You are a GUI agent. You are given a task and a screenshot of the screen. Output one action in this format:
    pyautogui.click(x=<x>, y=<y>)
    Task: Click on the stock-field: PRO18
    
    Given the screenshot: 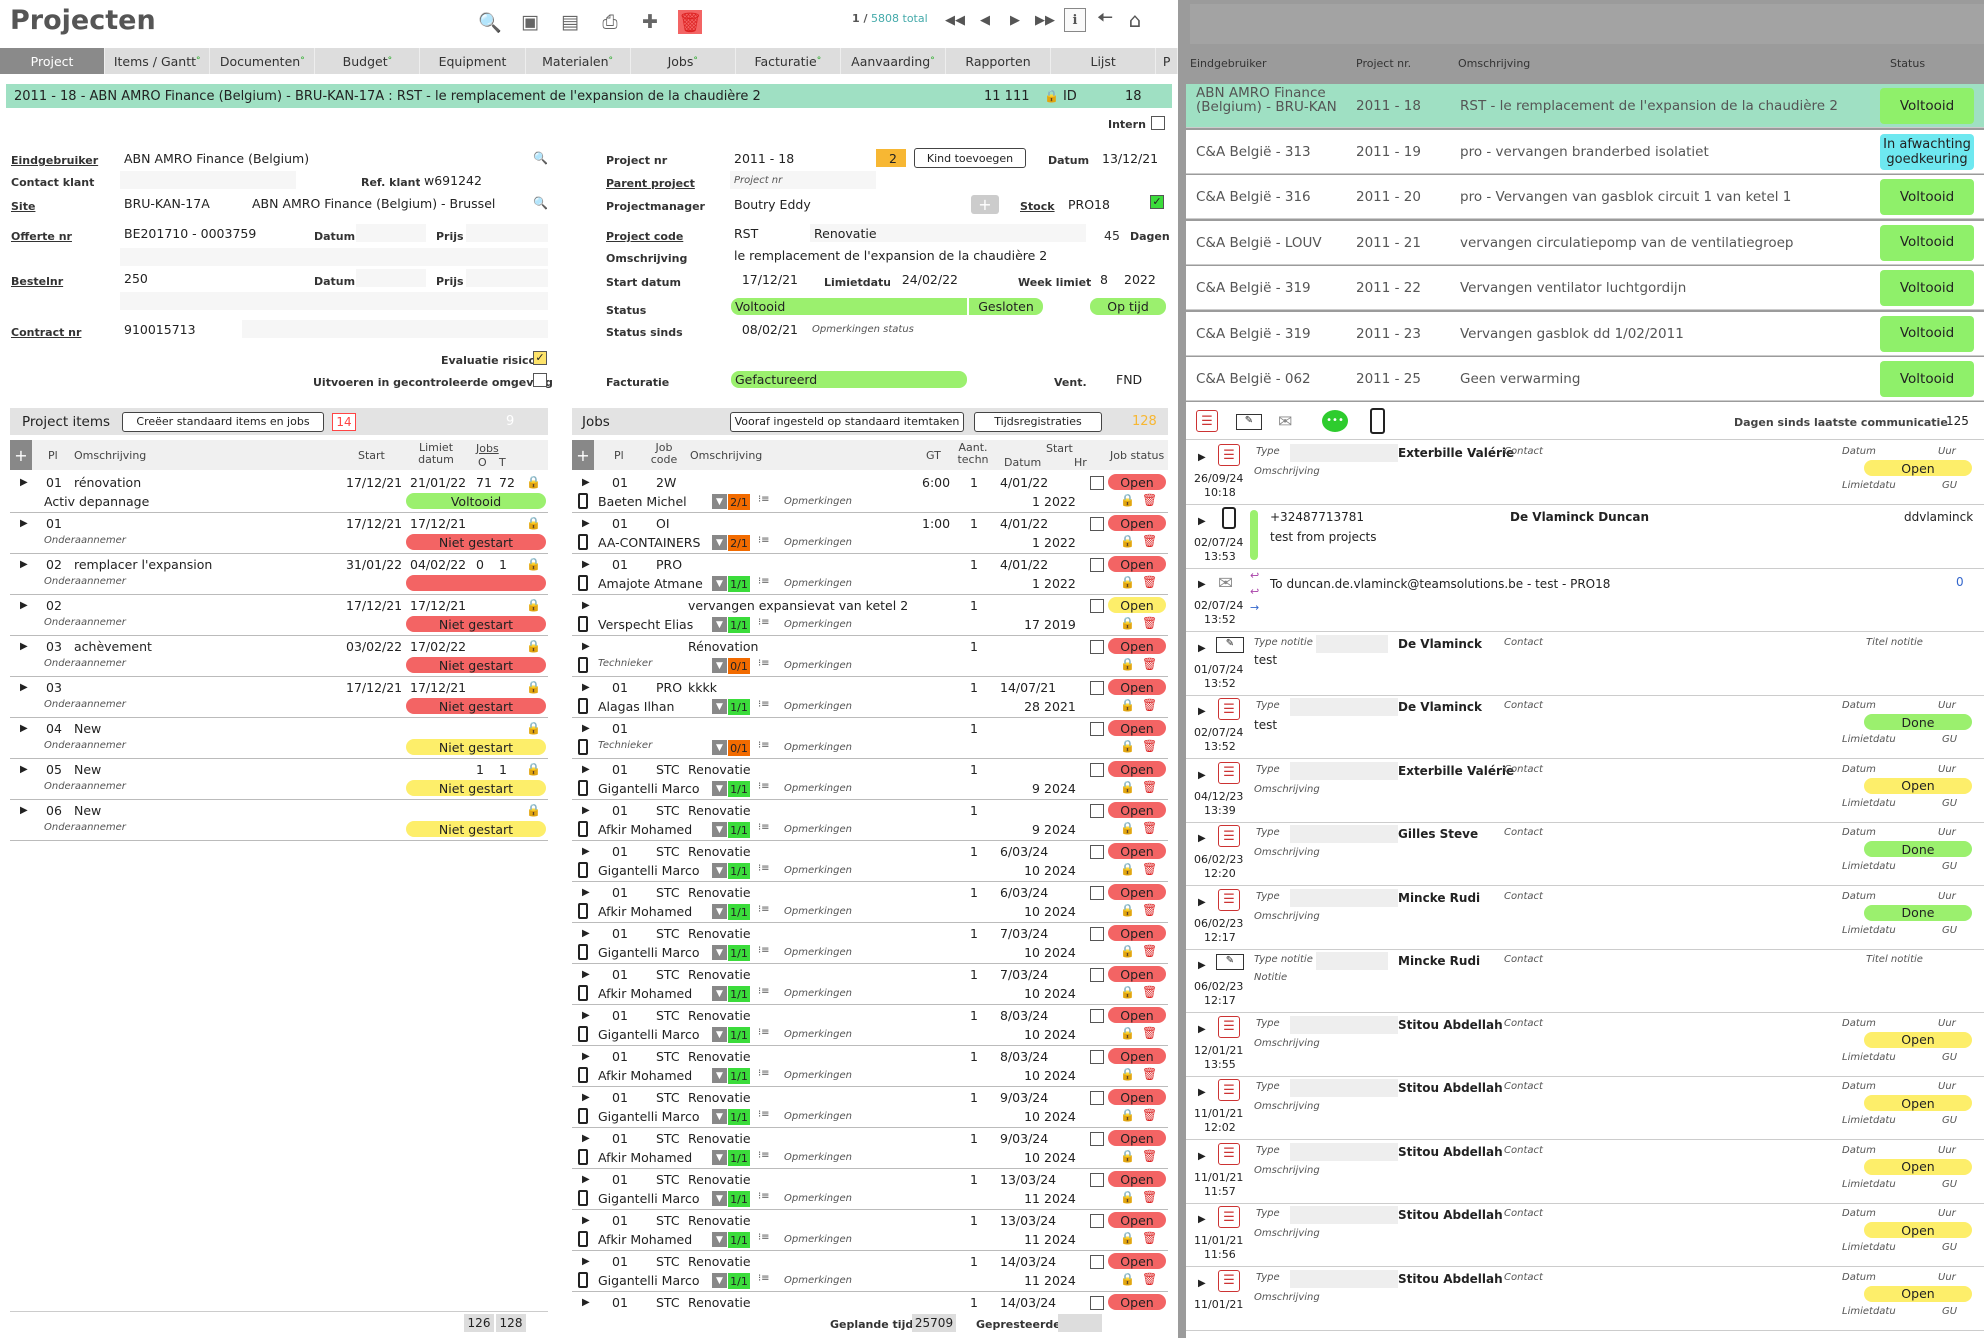 What is the action you would take?
    pyautogui.click(x=1105, y=204)
    